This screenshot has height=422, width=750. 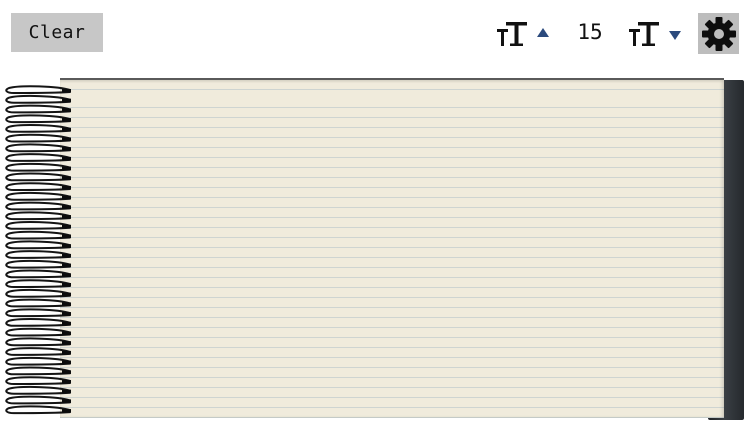 I want to click on settings-button, so click(x=718, y=33).